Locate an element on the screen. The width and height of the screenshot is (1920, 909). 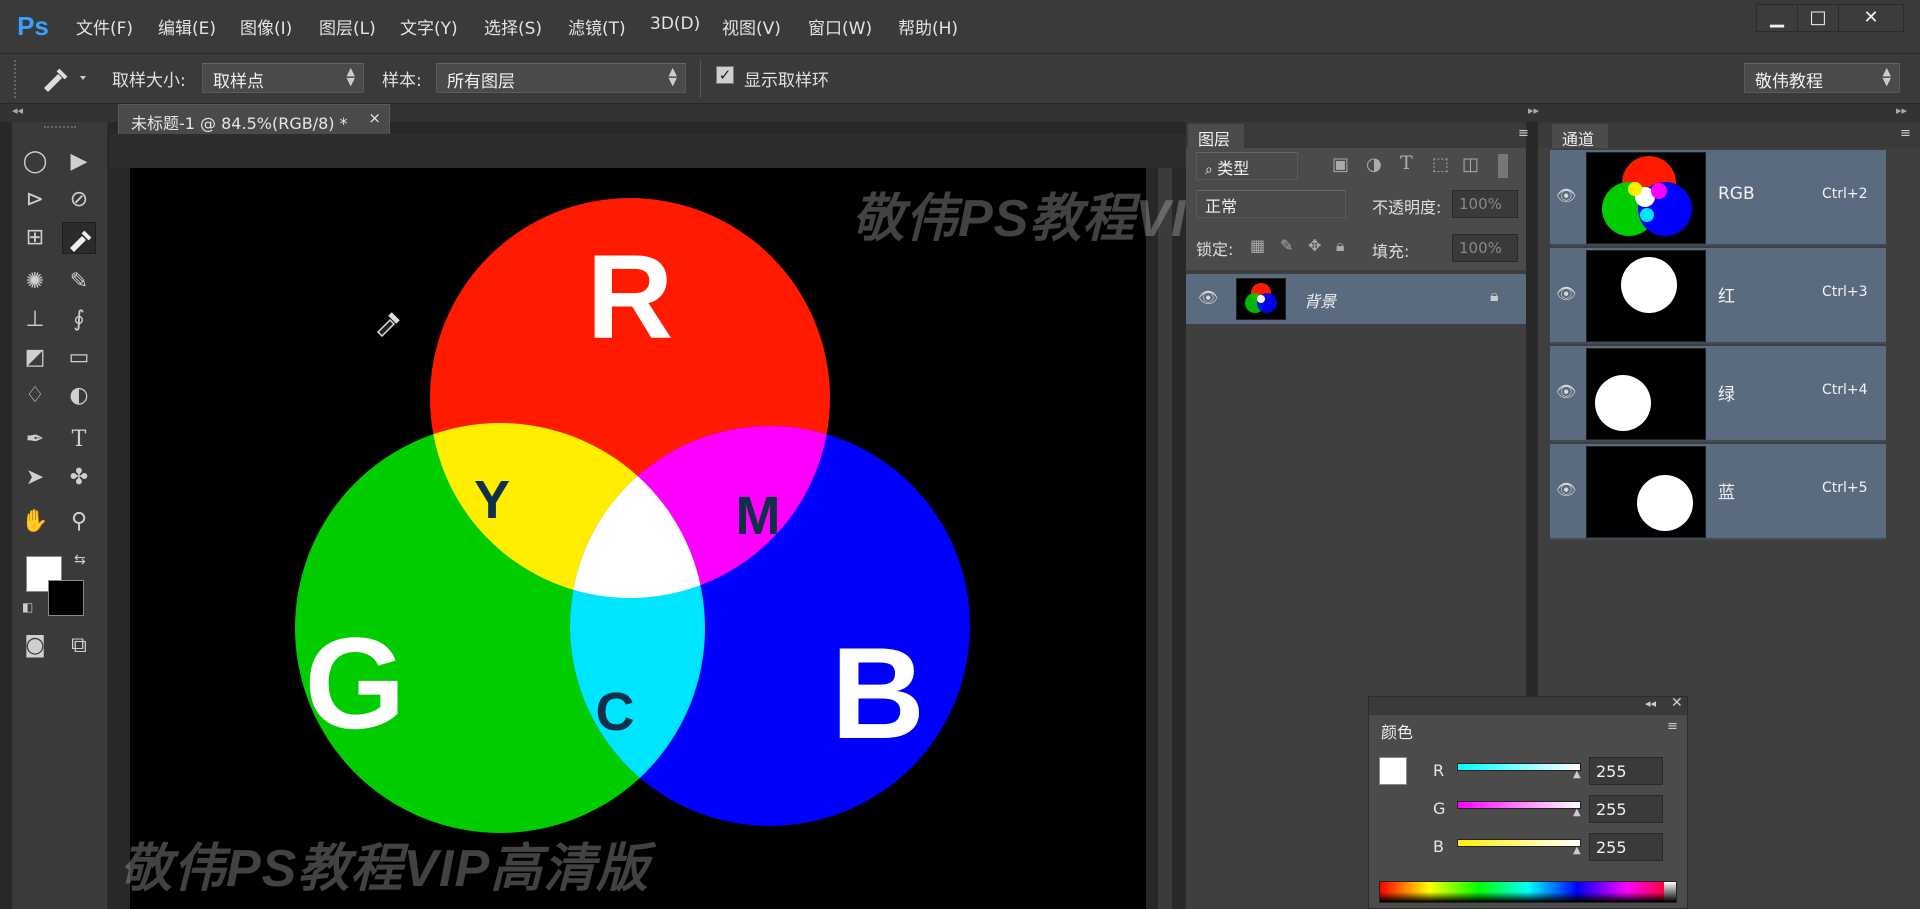
dodge-tool-icon: ◐ is located at coordinates (79, 396).